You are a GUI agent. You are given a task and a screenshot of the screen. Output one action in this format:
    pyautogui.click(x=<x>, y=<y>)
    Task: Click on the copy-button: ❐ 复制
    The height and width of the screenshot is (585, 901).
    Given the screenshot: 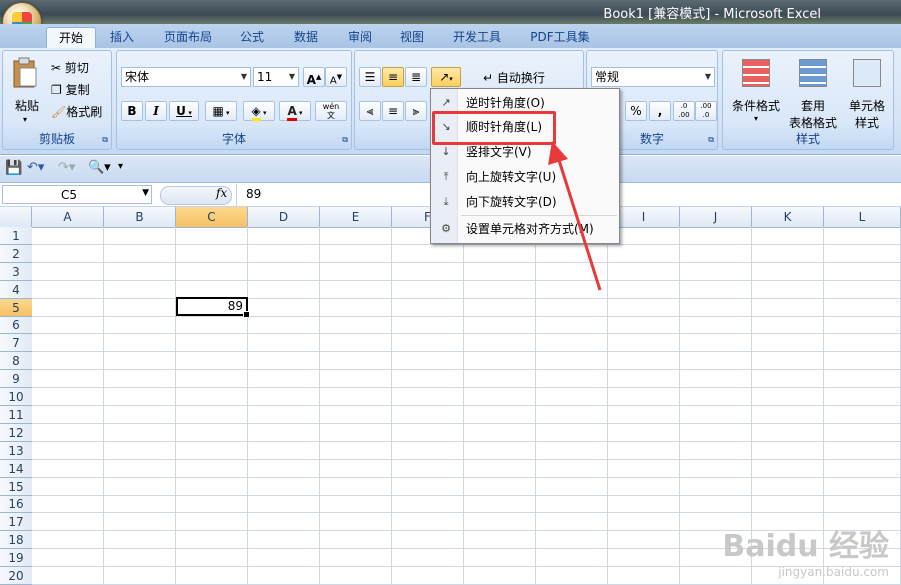 What is the action you would take?
    pyautogui.click(x=70, y=89)
    